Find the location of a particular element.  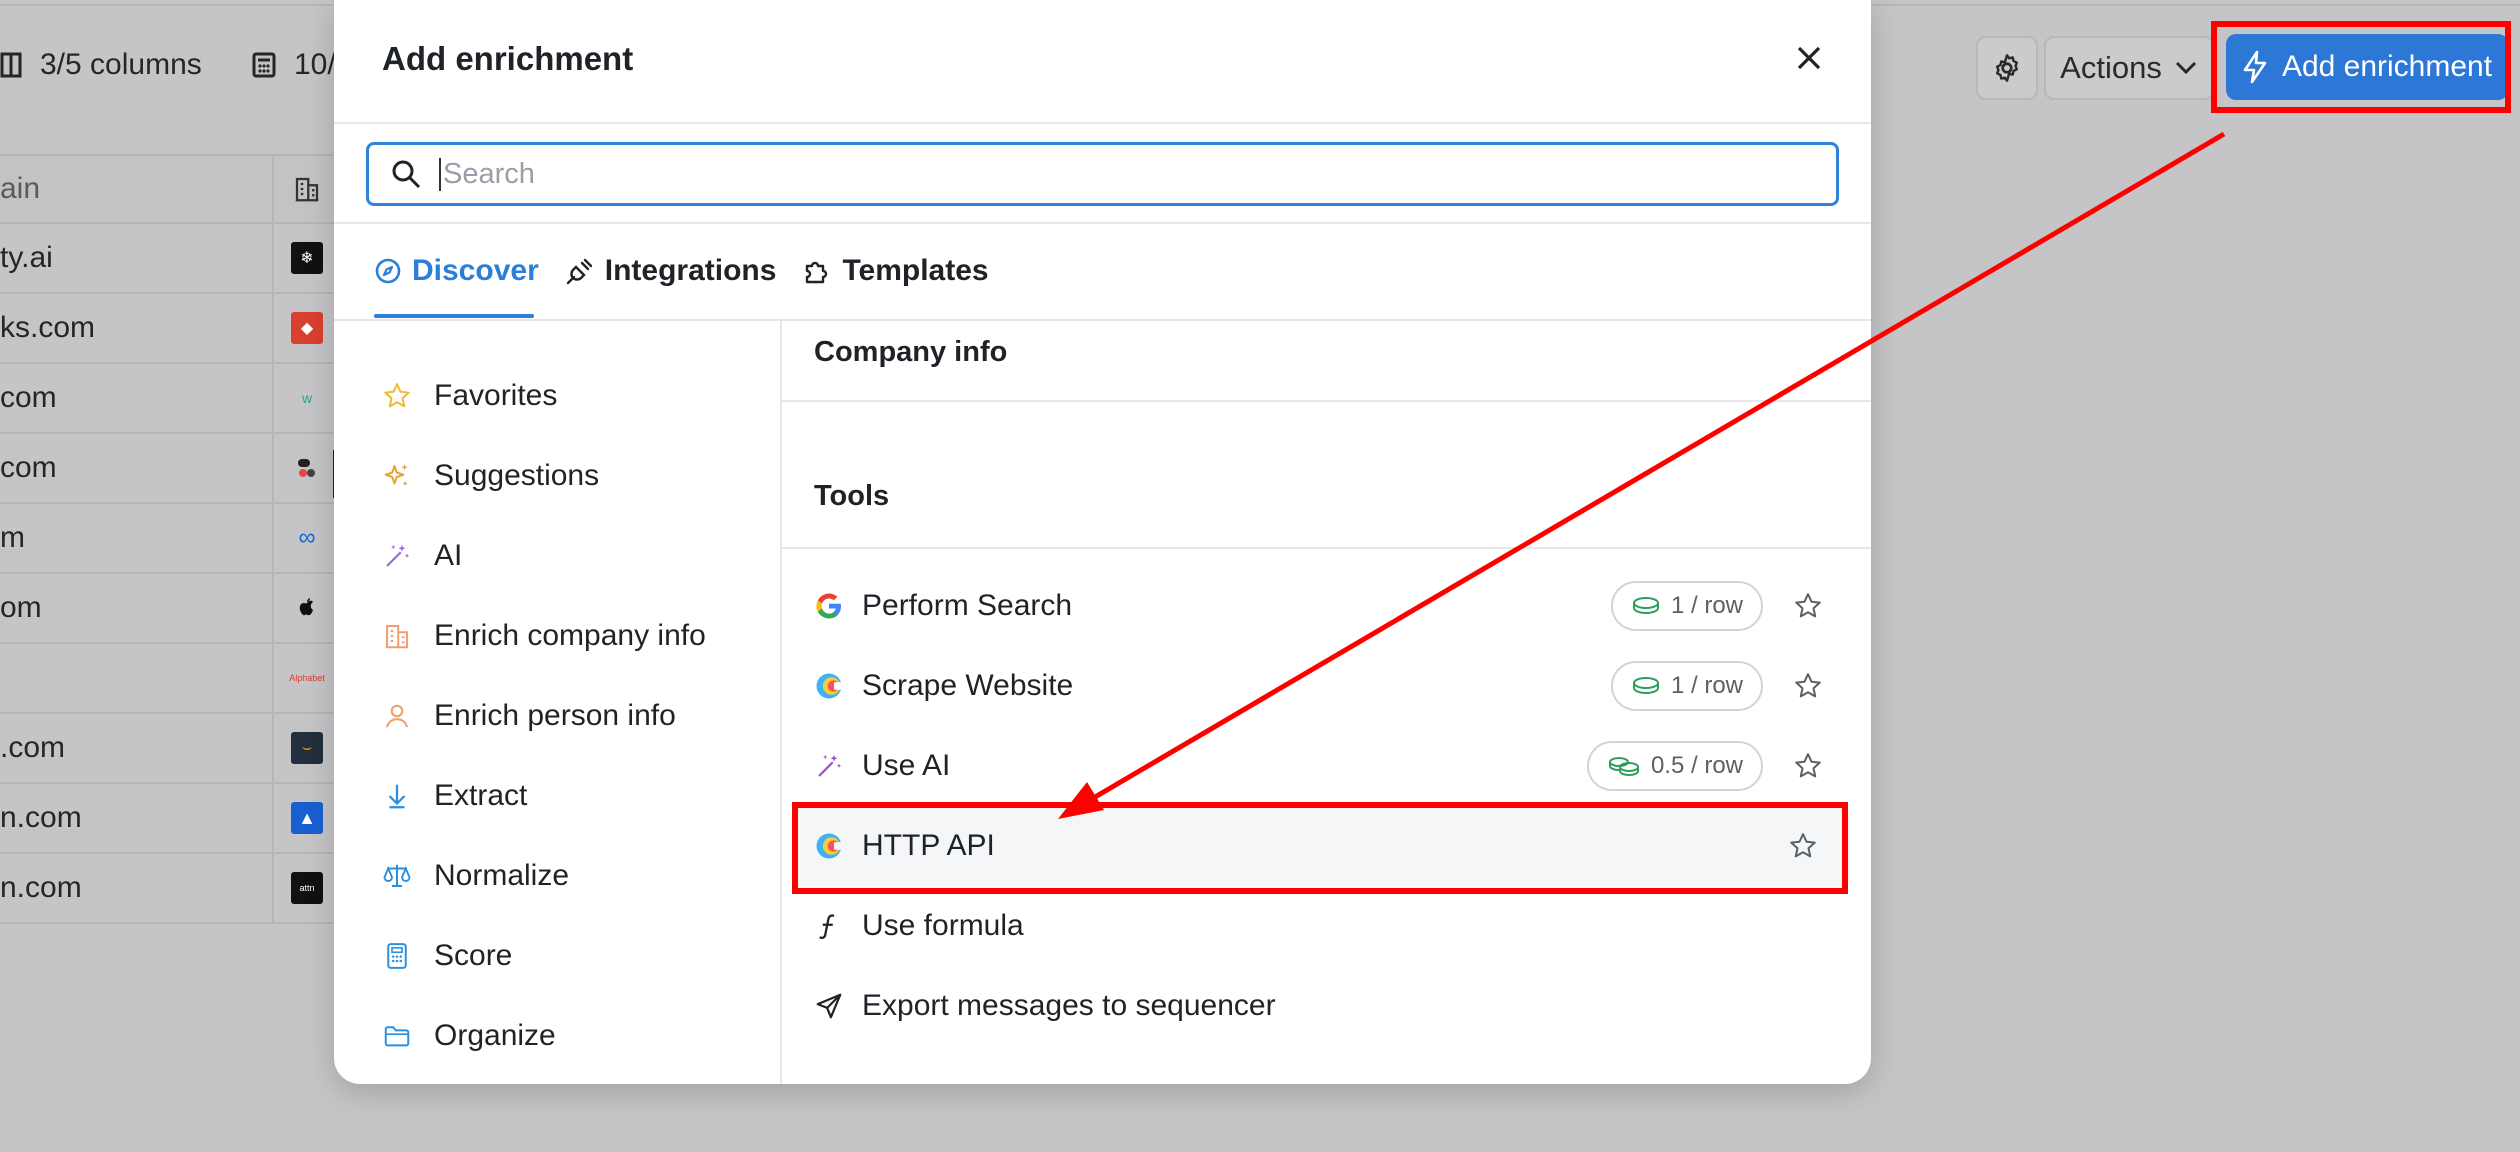

sidebar-item-suggestions: Suggestions is located at coordinates (489, 476).